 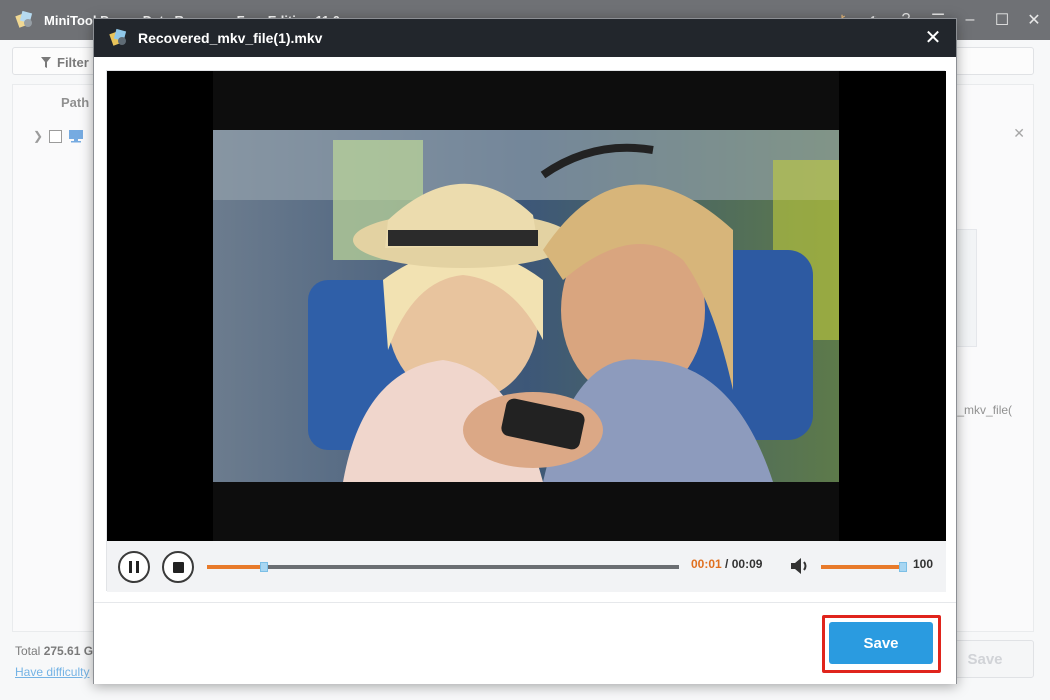 What do you see at coordinates (706, 564) in the screenshot?
I see `current-time: 00:01` at bounding box center [706, 564].